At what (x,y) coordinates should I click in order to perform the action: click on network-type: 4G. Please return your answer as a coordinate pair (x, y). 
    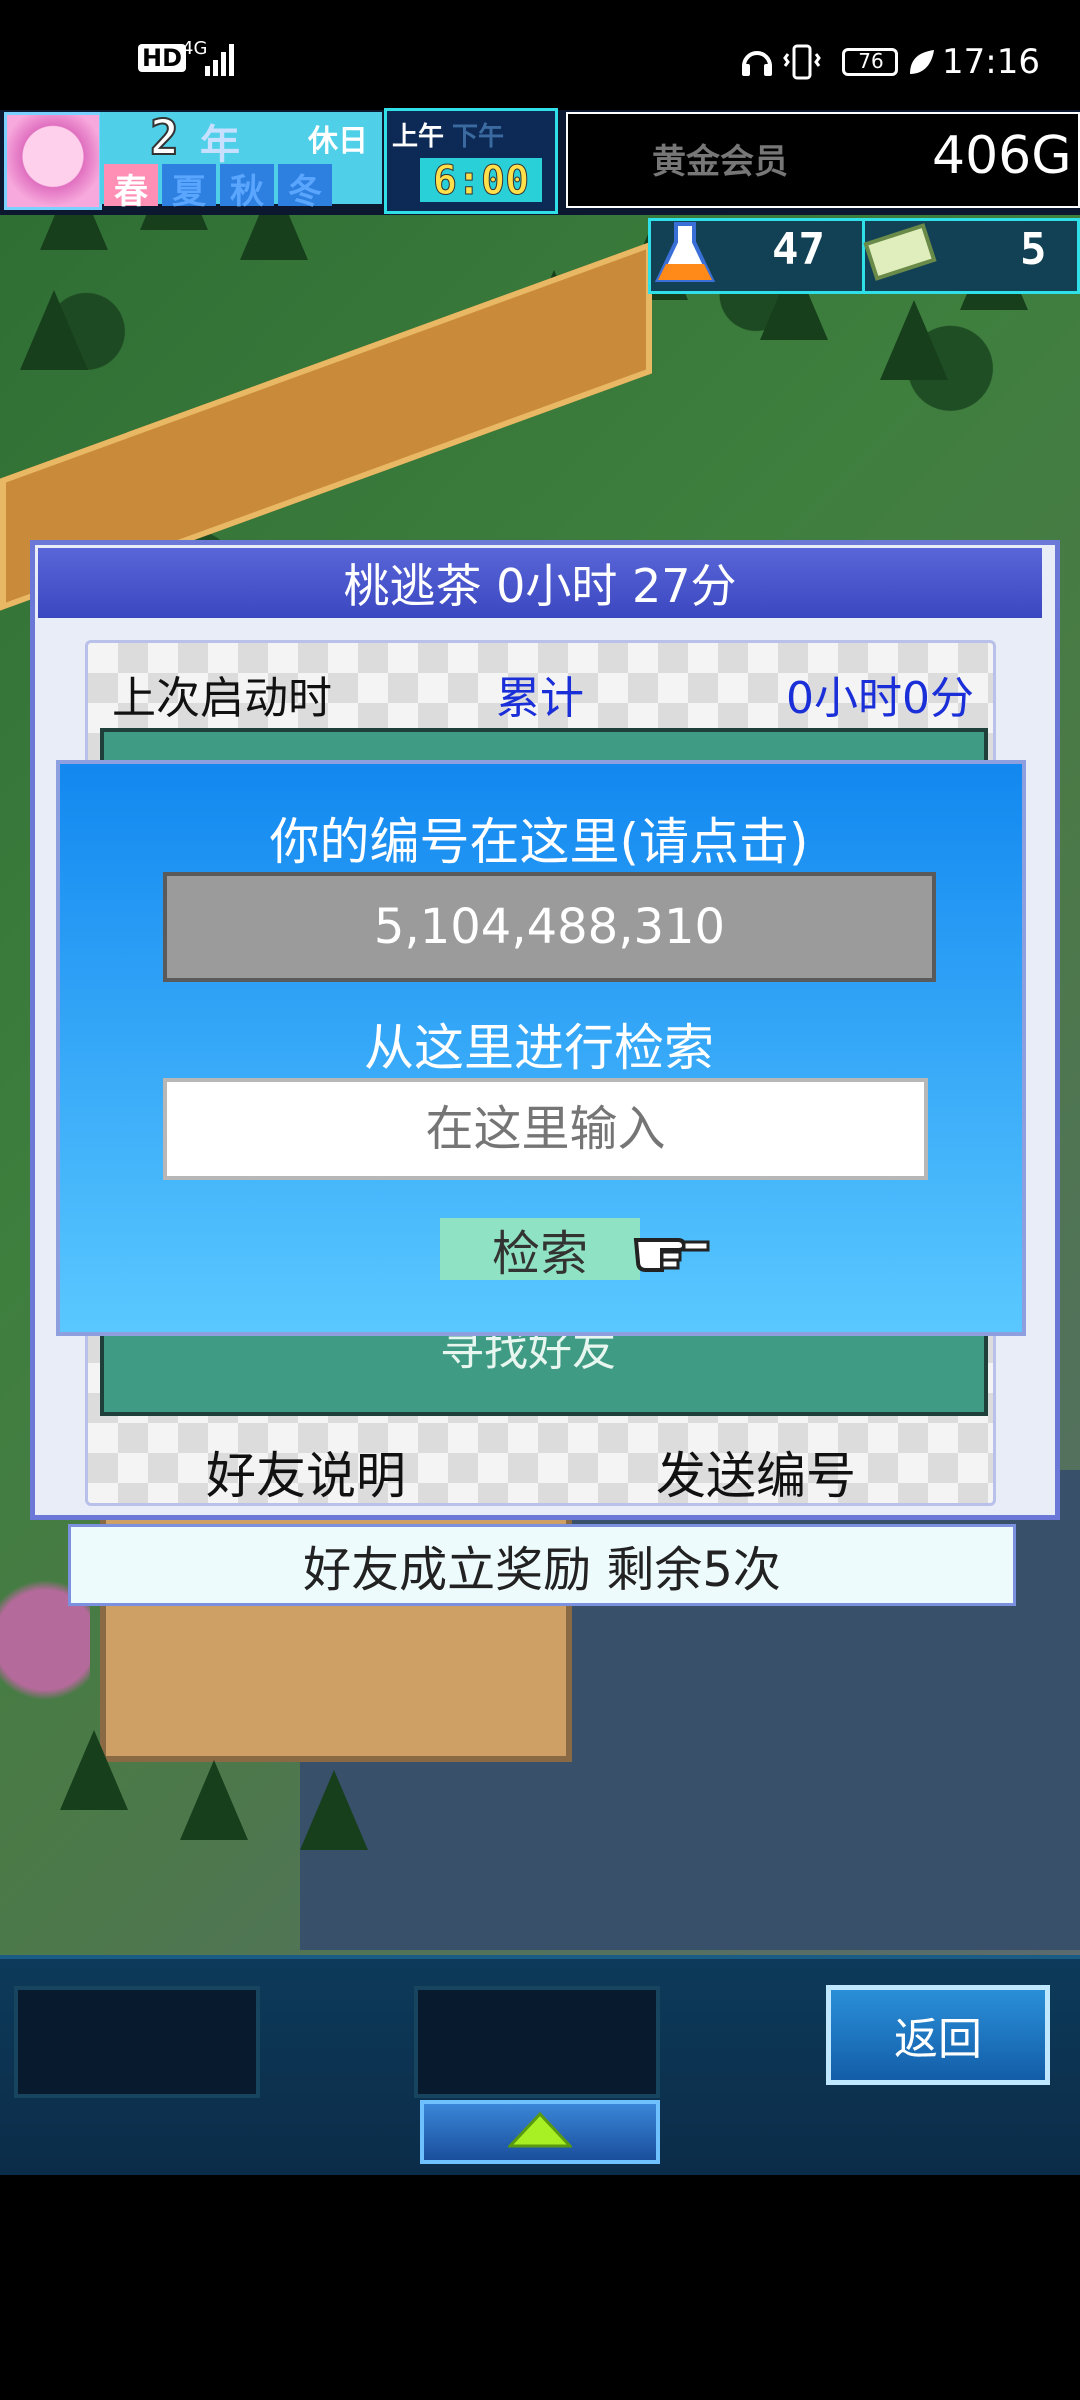
    Looking at the image, I should click on (195, 48).